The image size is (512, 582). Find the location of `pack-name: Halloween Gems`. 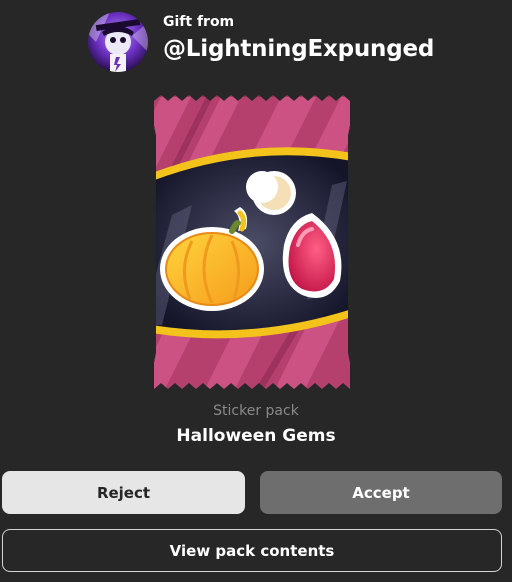

pack-name: Halloween Gems is located at coordinates (256, 436).